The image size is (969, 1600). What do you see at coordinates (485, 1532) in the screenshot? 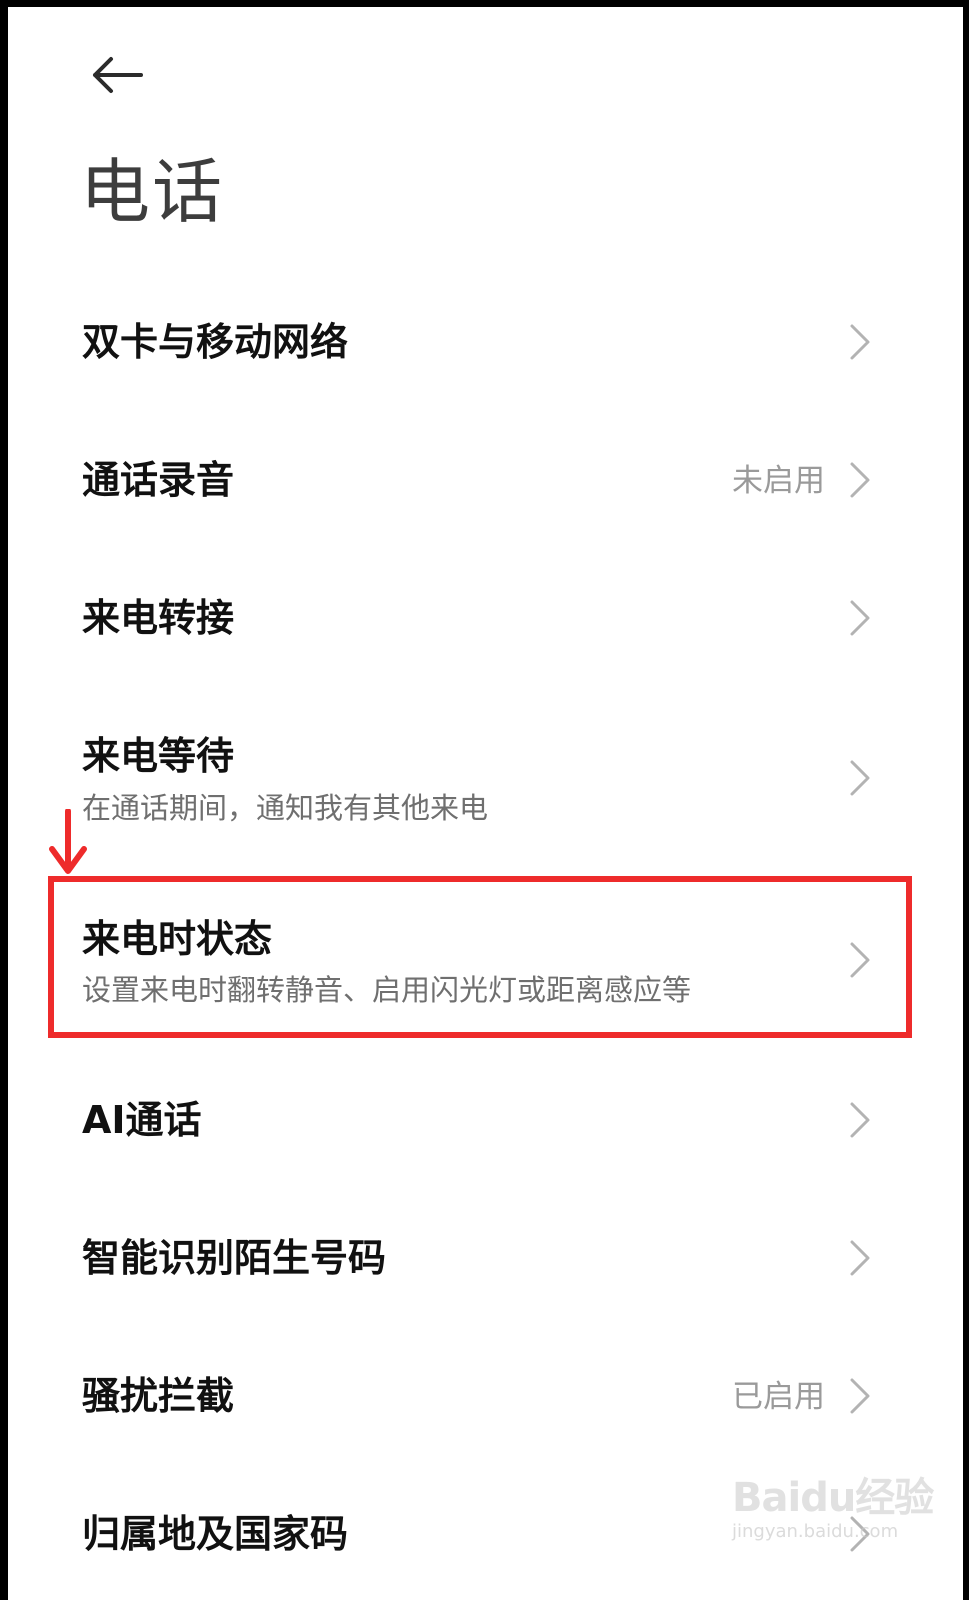
I see `list-item-location-country-code: 归属地及国家码` at bounding box center [485, 1532].